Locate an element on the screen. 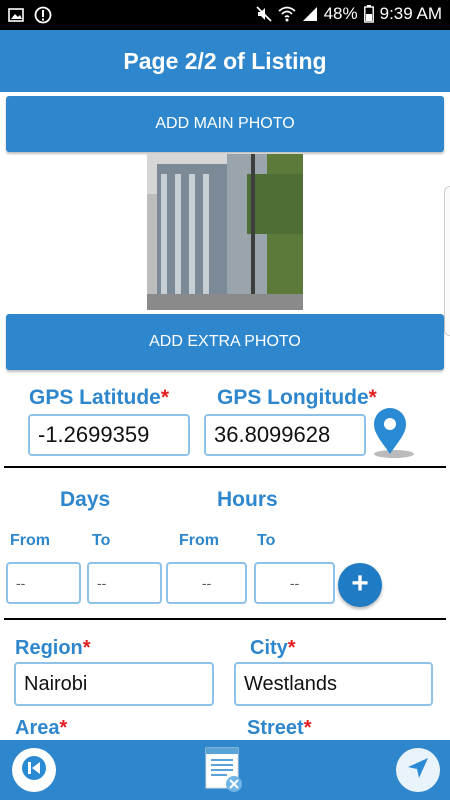 This screenshot has width=450, height=800. add-schedule-button: + is located at coordinates (360, 585).